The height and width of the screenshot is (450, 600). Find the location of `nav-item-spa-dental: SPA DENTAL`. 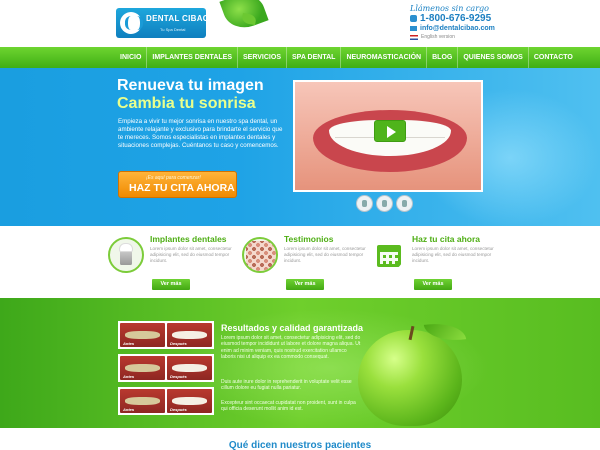

nav-item-spa-dental: SPA DENTAL is located at coordinates (314, 57).